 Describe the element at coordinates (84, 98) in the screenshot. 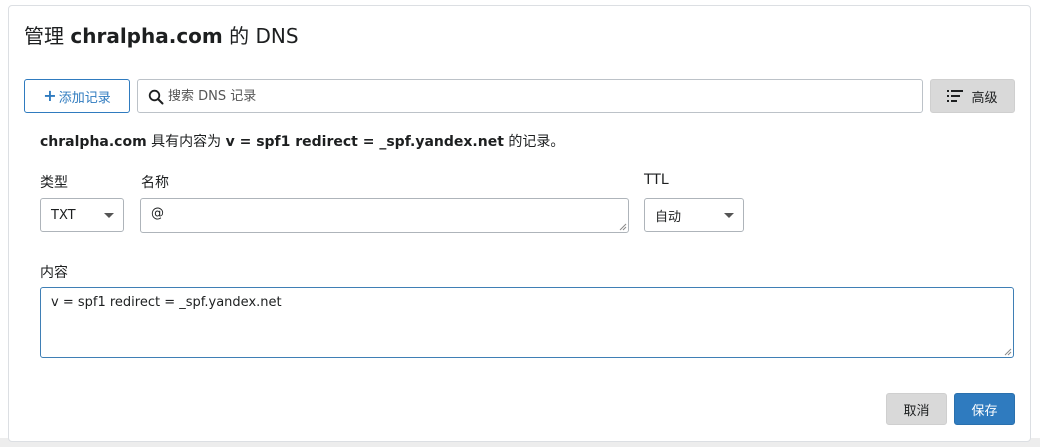

I see `add-record-label: 添加记录` at that location.